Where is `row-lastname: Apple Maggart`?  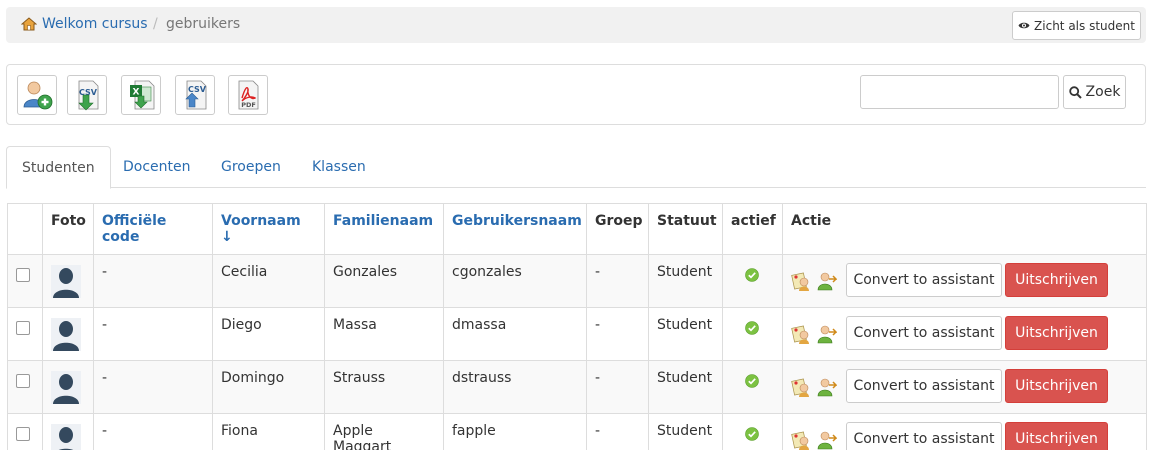
row-lastname: Apple Maggart is located at coordinates (384, 431).